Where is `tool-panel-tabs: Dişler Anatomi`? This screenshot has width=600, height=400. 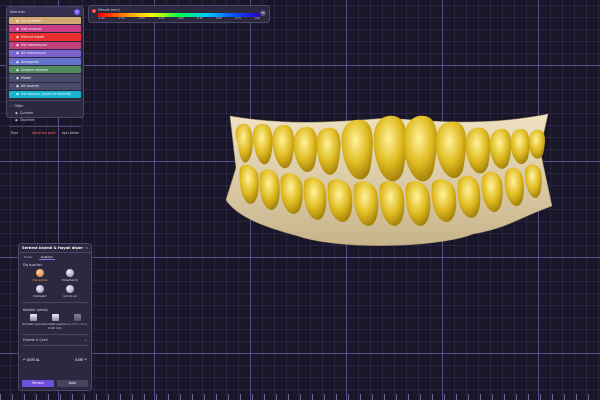 tool-panel-tabs: Dişler Anatomi is located at coordinates (55, 257).